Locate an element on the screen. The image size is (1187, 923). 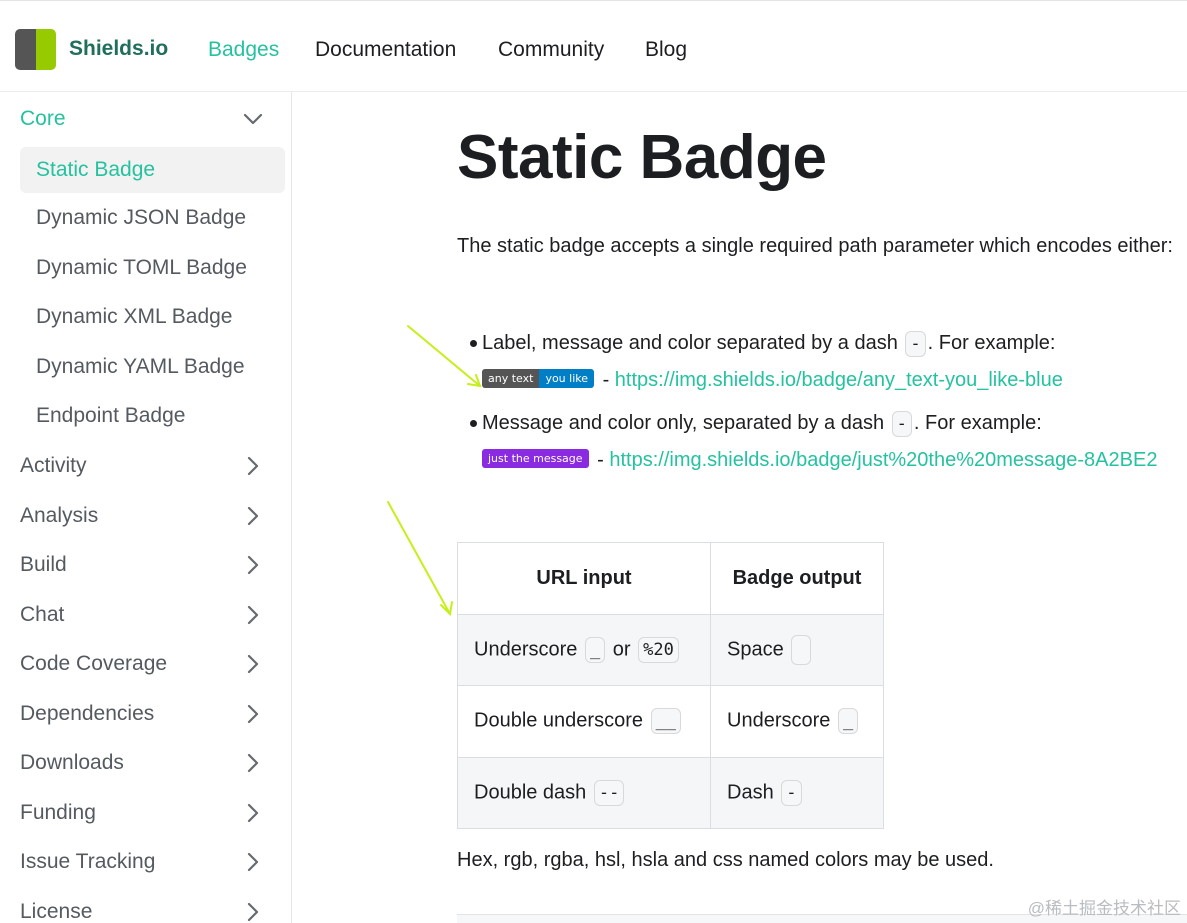
table-cell: Space is located at coordinates (797, 649).